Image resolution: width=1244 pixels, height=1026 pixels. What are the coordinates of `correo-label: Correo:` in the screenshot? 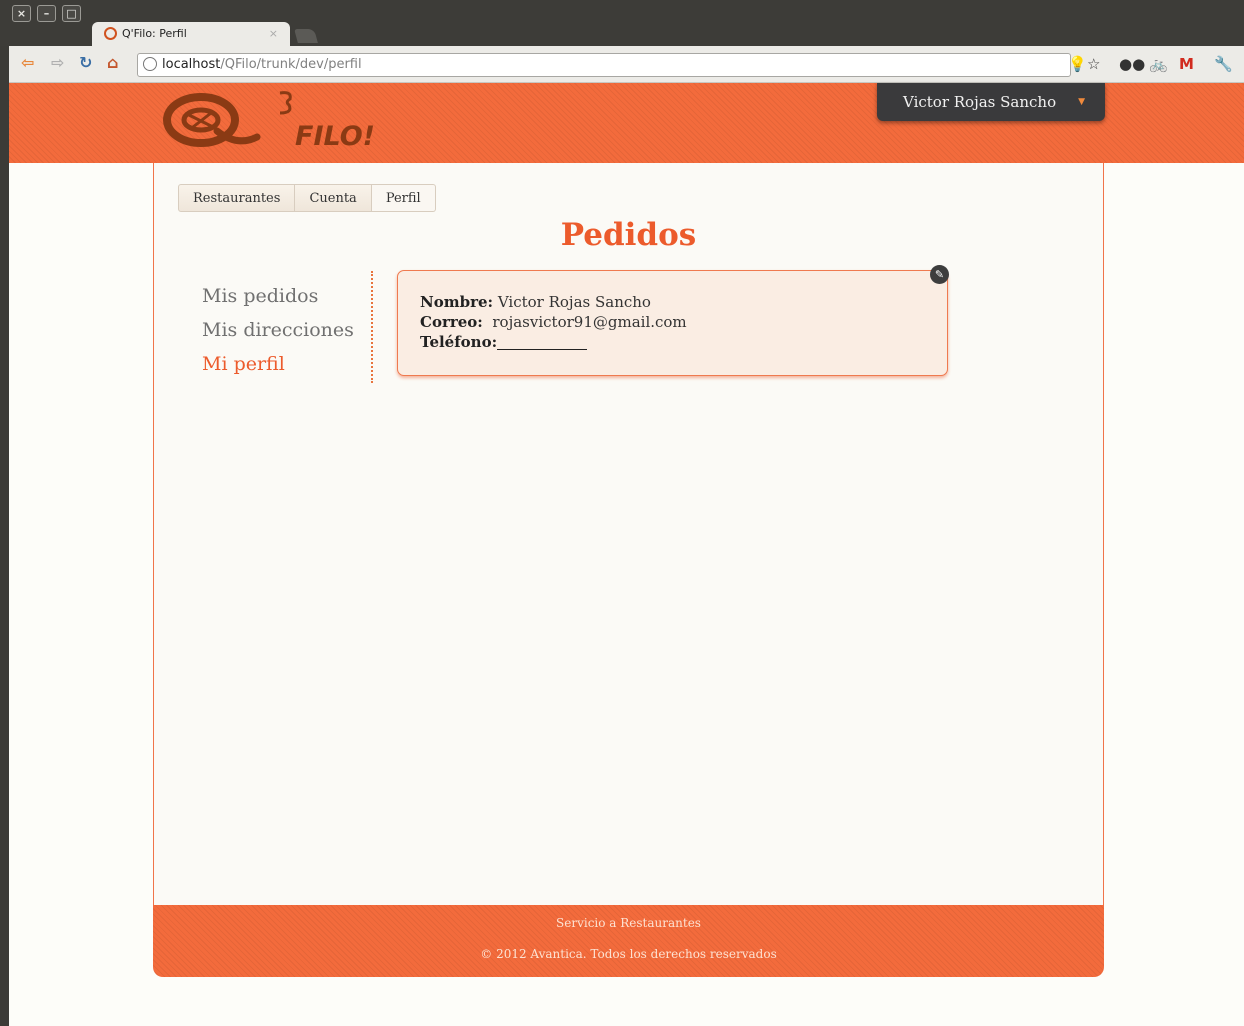 It's located at (451, 322).